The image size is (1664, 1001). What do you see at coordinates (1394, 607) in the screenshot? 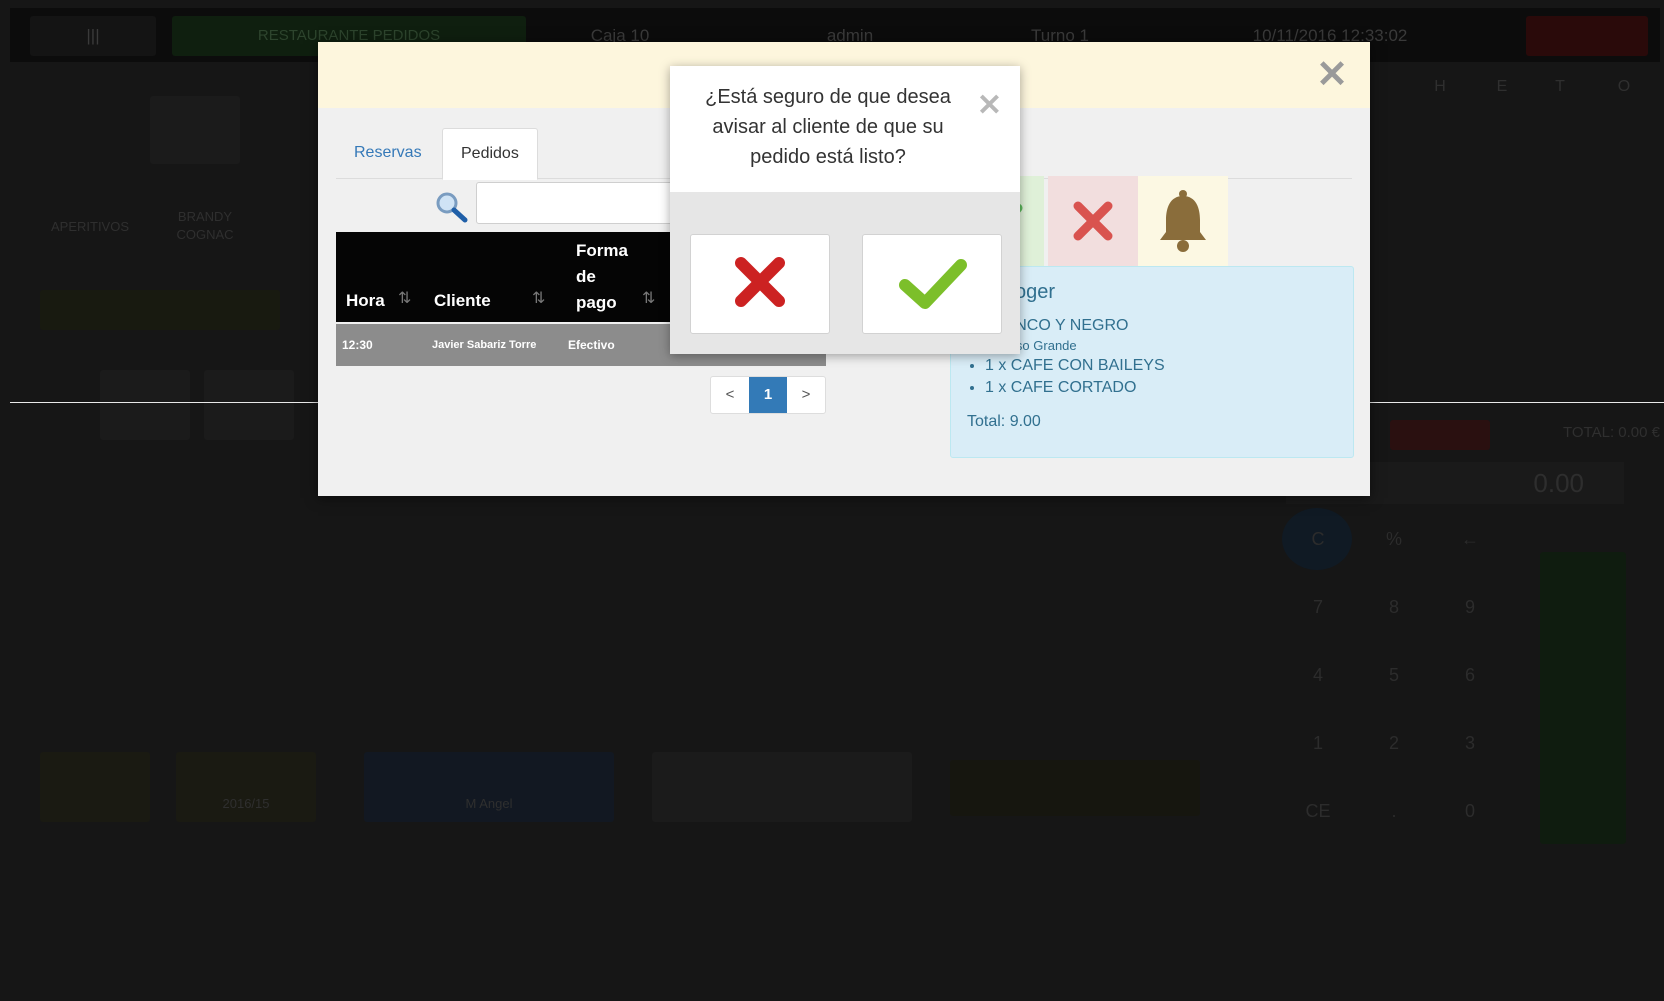
I see `key-8: 8` at bounding box center [1394, 607].